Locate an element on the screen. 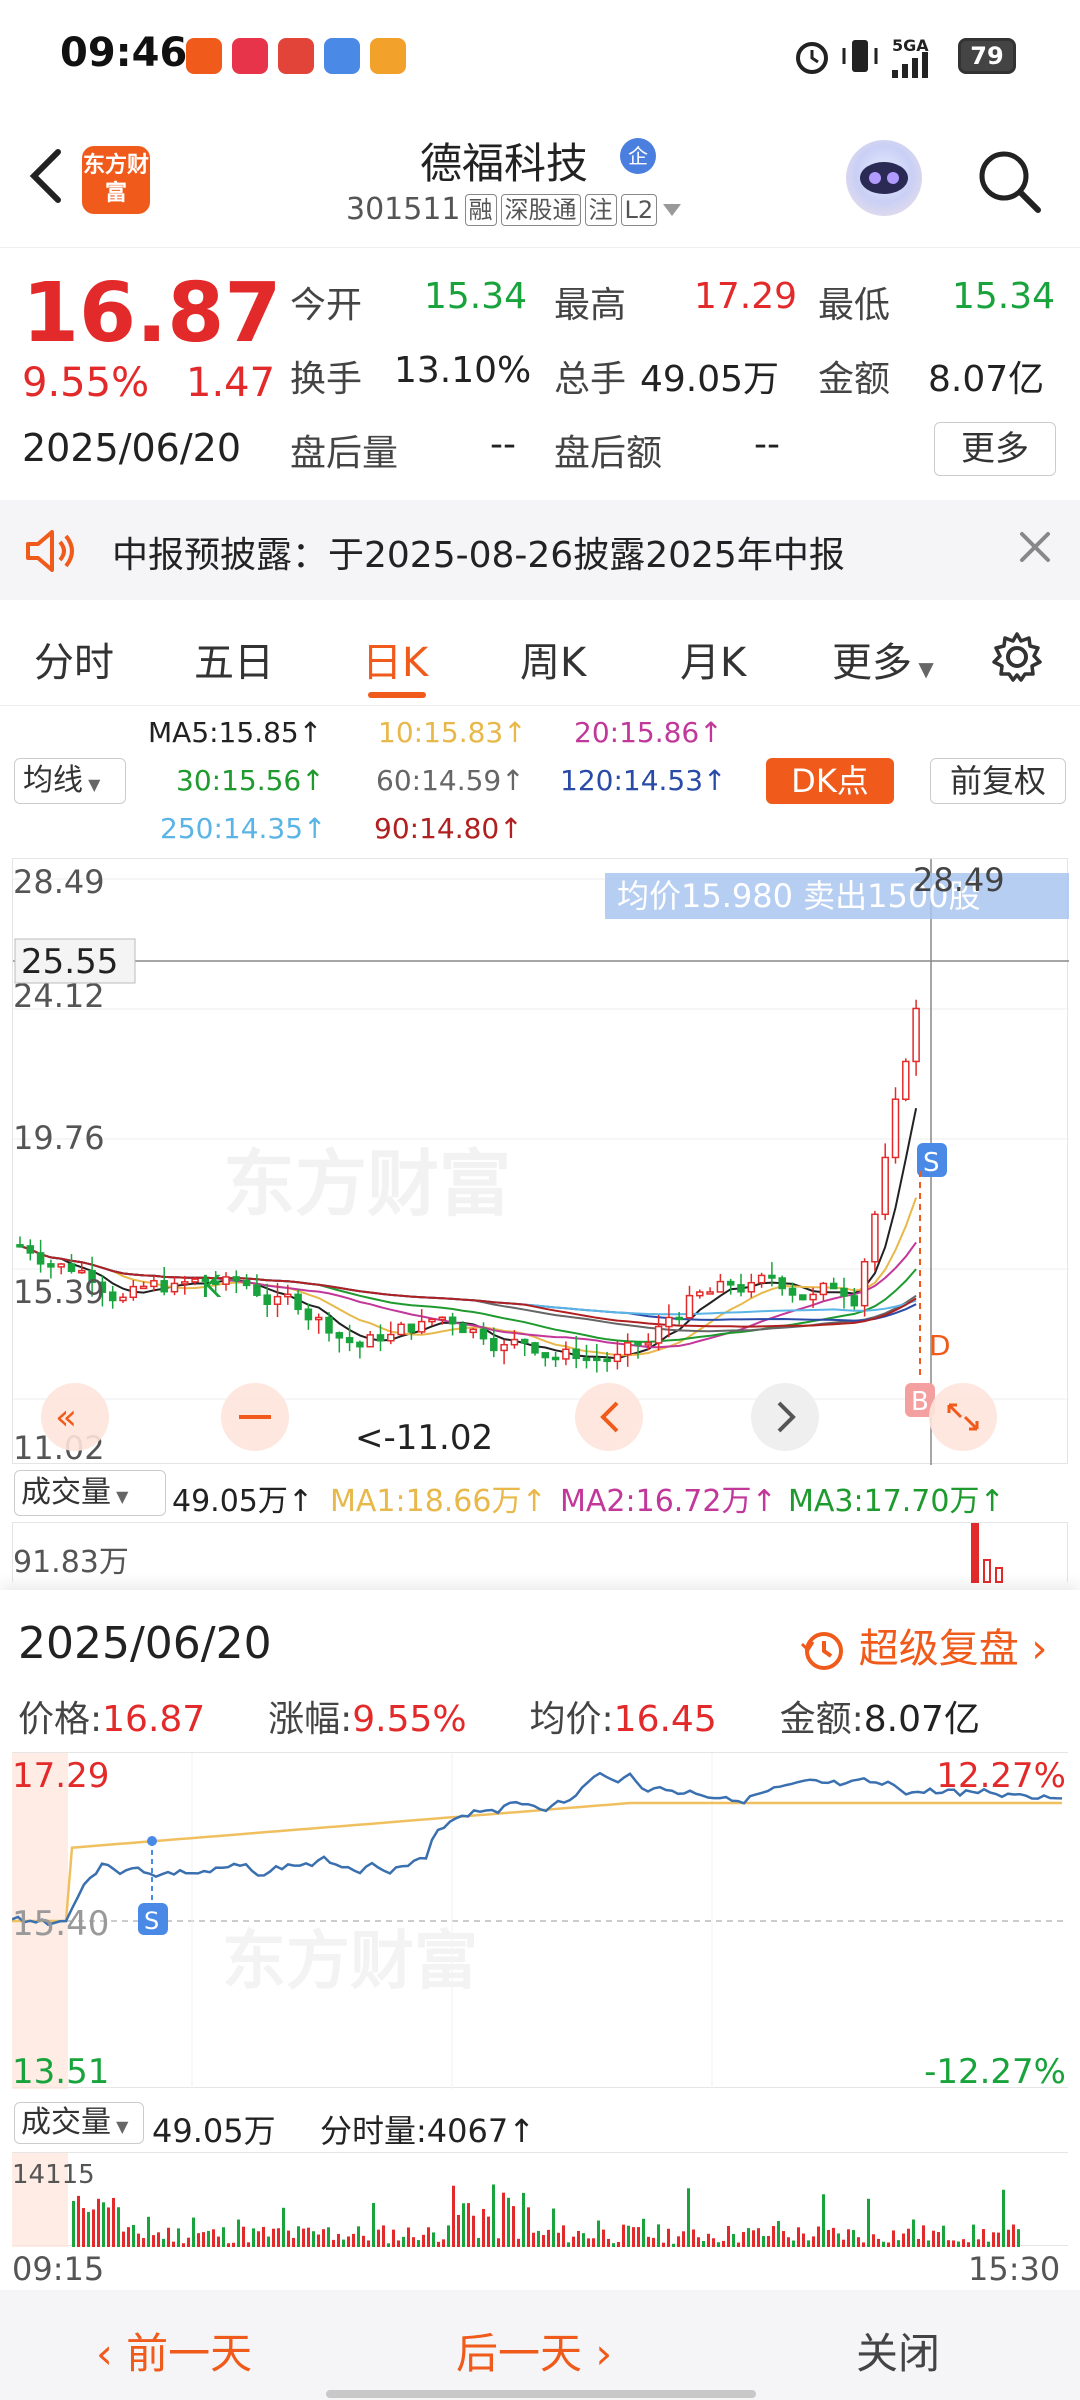 This screenshot has width=1080, height=2400. dk-point-label: DK点 is located at coordinates (830, 781).